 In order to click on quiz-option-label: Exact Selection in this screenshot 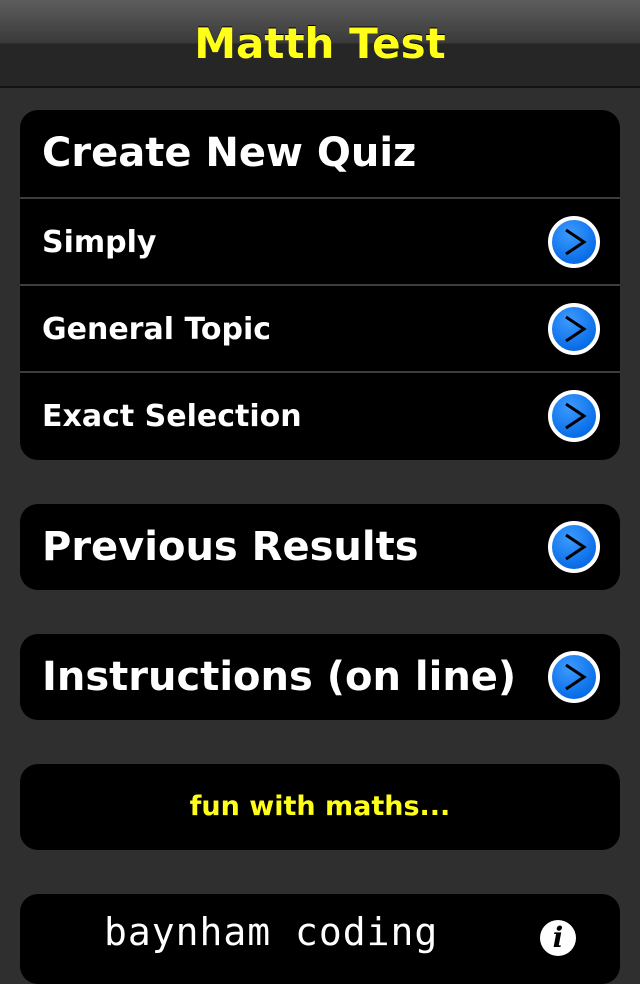, I will do `click(172, 416)`.